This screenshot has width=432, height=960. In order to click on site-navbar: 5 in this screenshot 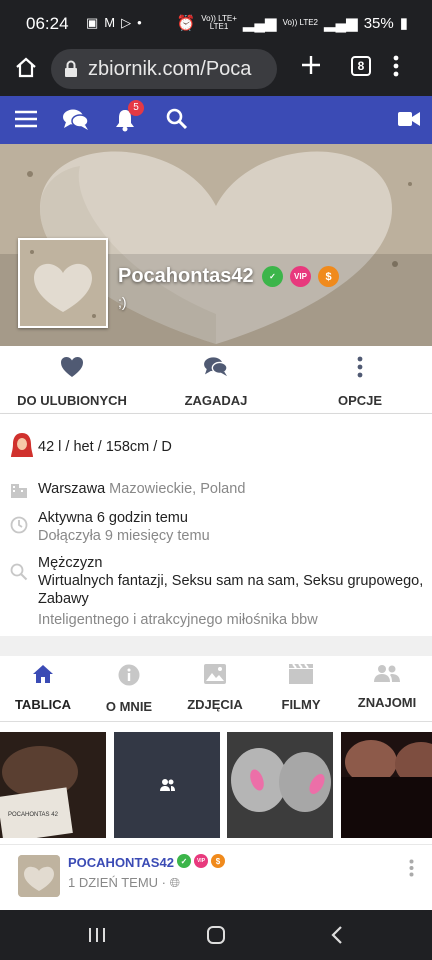, I will do `click(216, 120)`.